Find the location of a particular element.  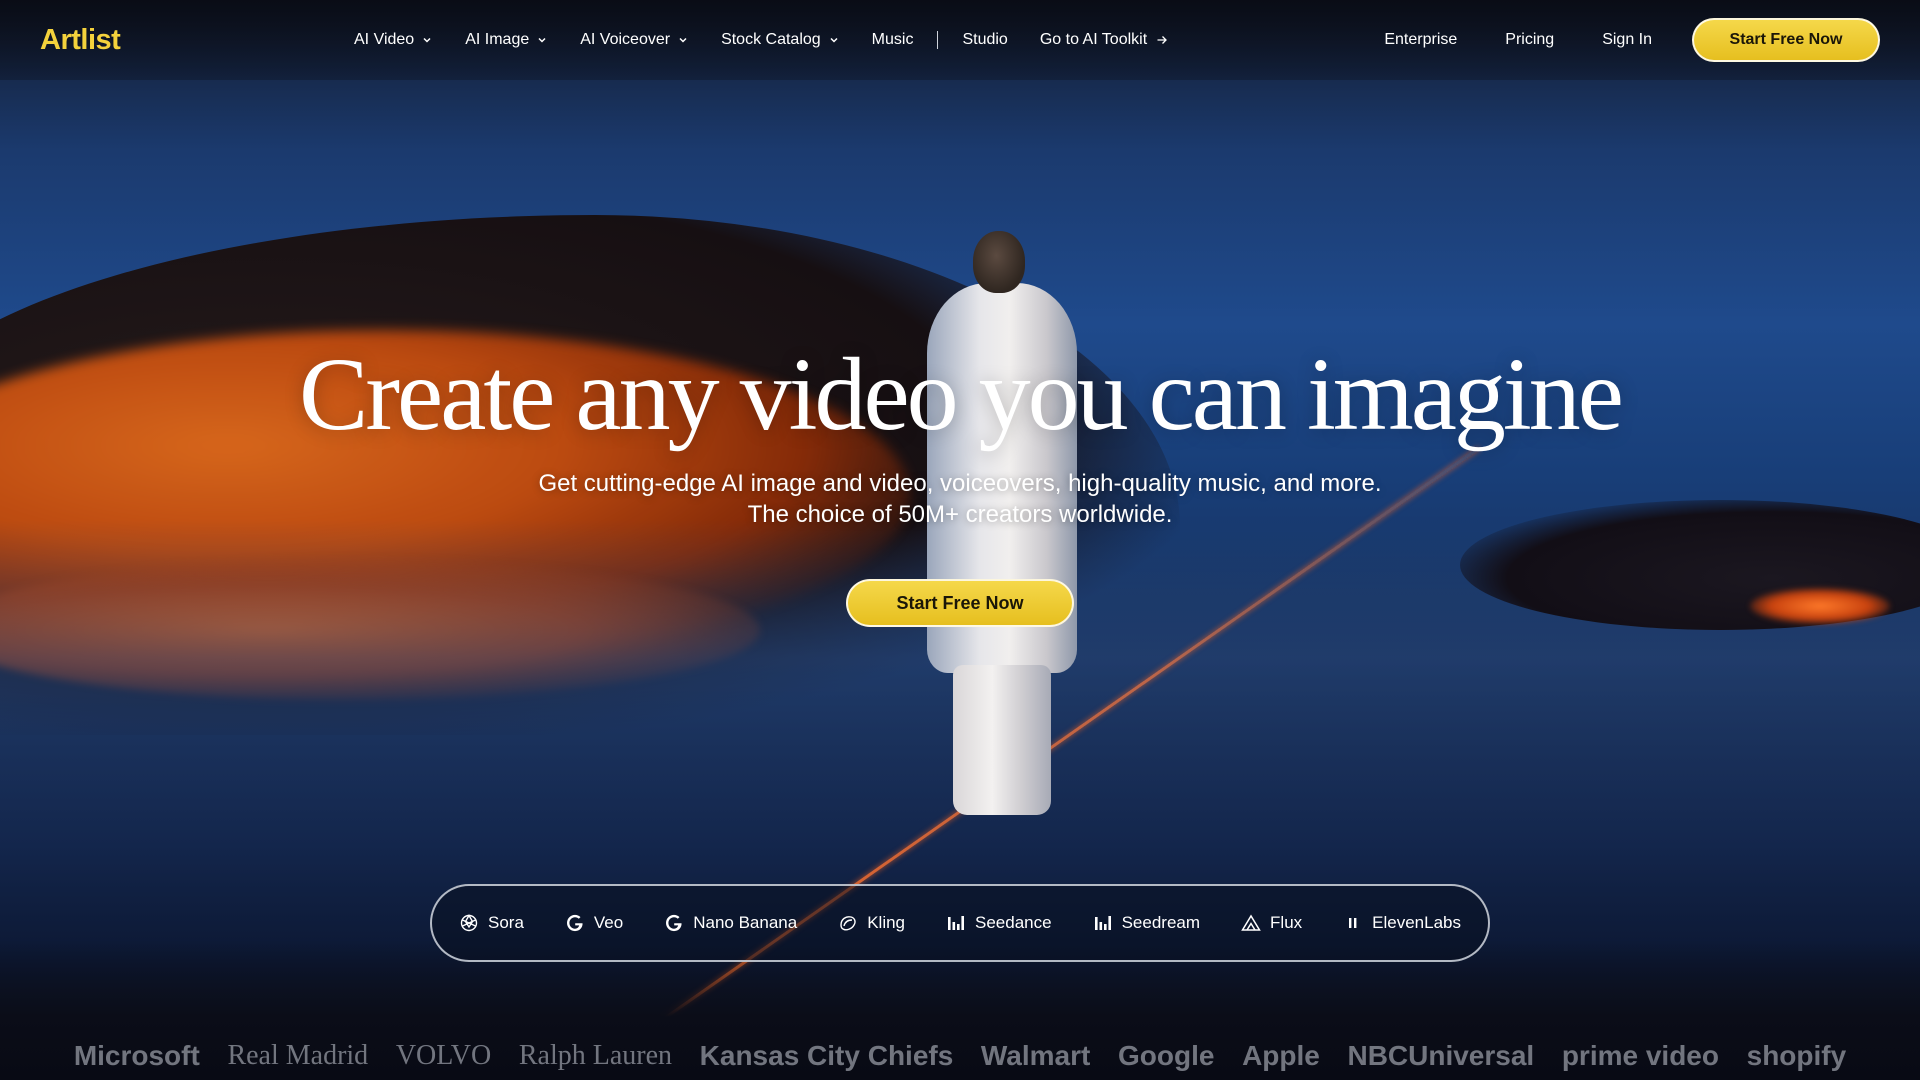

kling-icon is located at coordinates (848, 923).